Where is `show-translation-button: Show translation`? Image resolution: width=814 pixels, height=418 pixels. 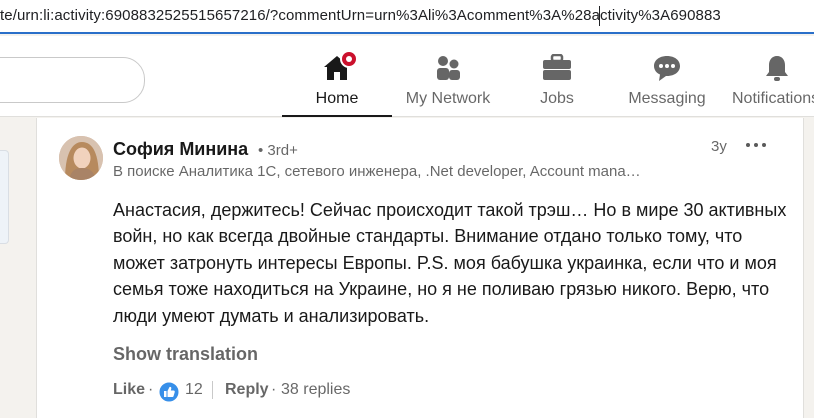 show-translation-button: Show translation is located at coordinates (185, 354).